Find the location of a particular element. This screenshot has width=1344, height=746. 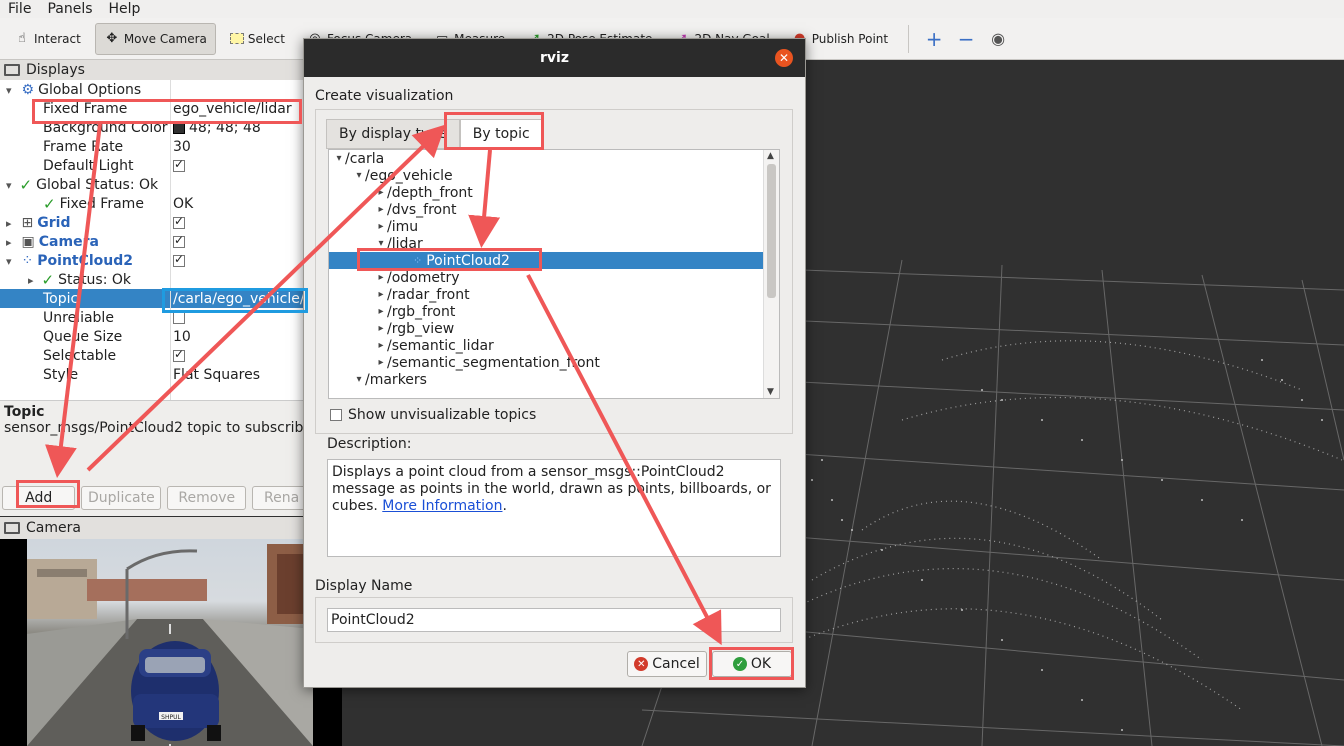

camera-checkbox is located at coordinates (179, 240).